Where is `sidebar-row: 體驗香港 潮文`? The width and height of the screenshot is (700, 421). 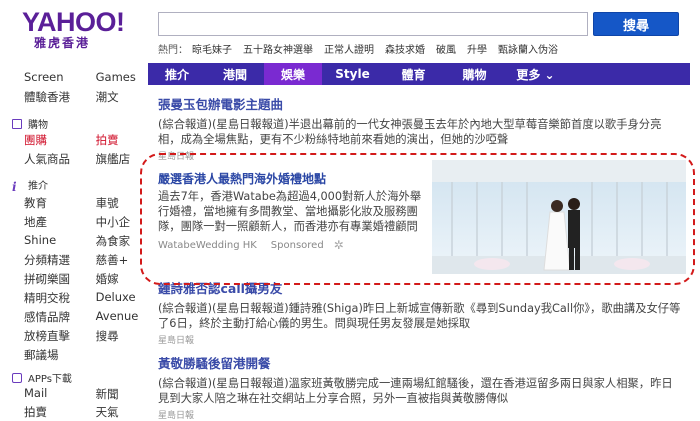 sidebar-row: 體驗香港 潮文 is located at coordinates (84, 97).